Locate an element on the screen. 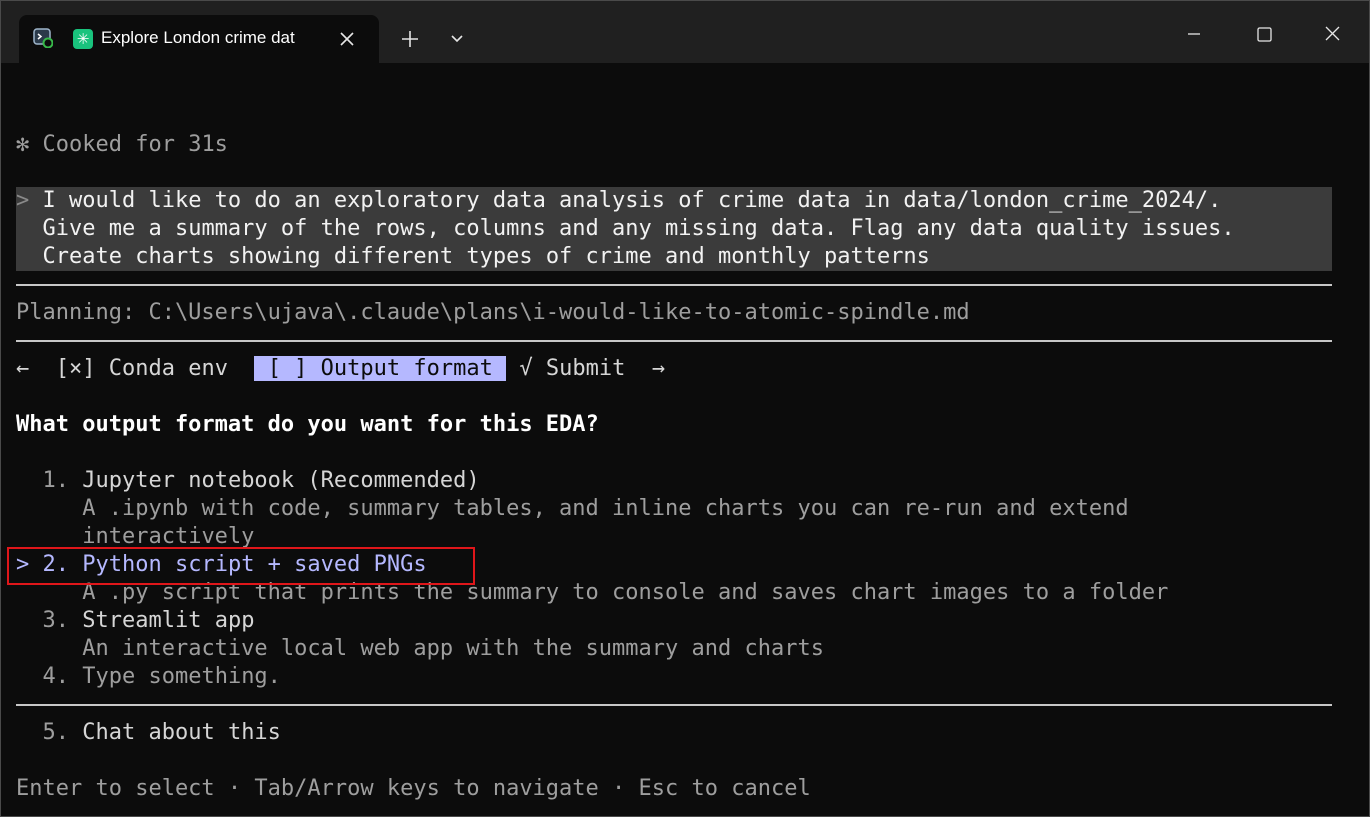  highlight-annotation is located at coordinates (241, 566).